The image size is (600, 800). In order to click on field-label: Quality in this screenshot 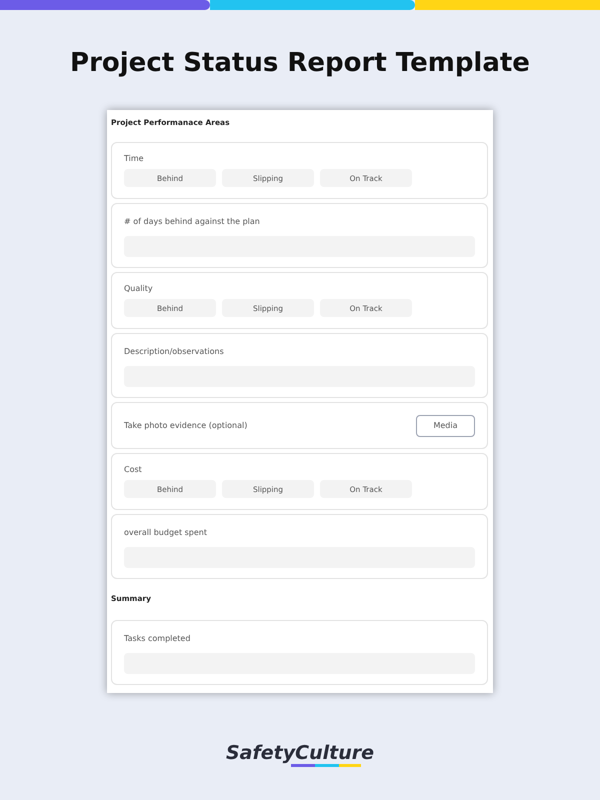, I will do `click(139, 289)`.